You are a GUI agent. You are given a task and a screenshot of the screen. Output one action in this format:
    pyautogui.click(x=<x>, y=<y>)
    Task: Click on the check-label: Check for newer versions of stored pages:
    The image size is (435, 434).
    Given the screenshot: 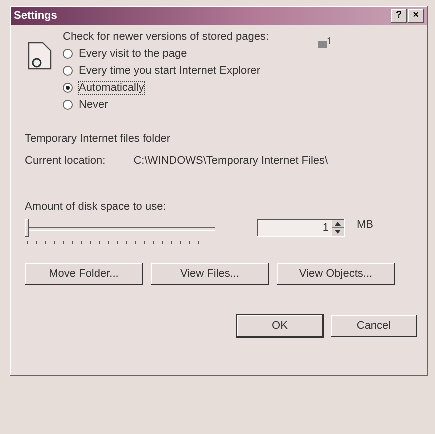 What is the action you would take?
    pyautogui.click(x=166, y=37)
    